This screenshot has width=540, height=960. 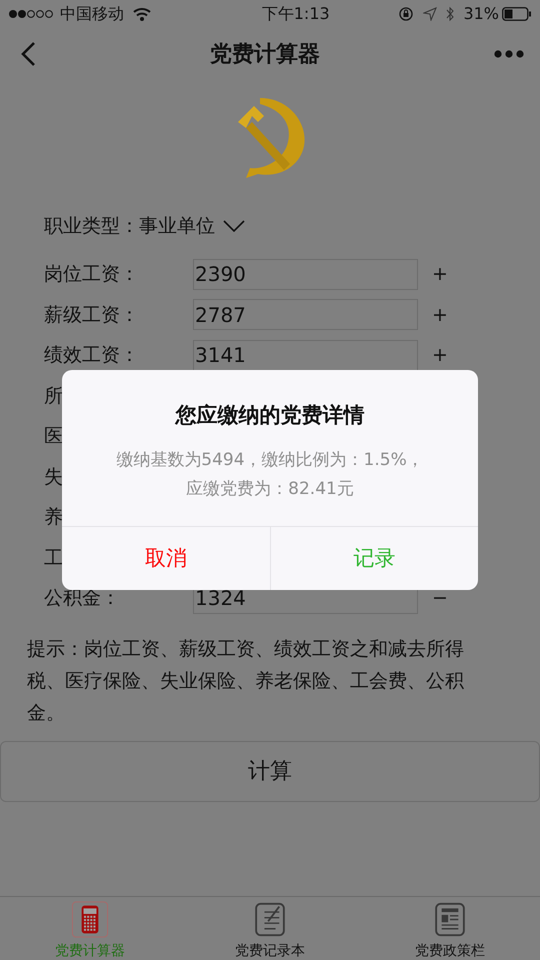 What do you see at coordinates (481, 14) in the screenshot?
I see `battery-percent: 31%` at bounding box center [481, 14].